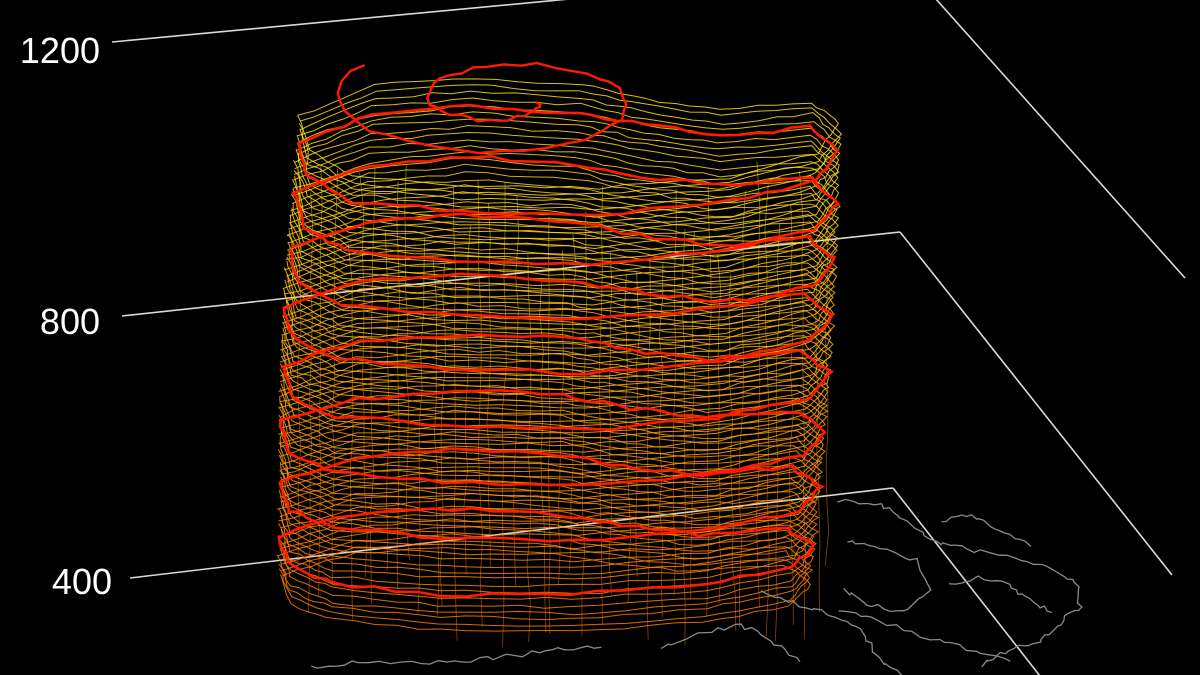 This screenshot has width=1200, height=675. I want to click on z-axis: 1200 800 400, so click(66, 316).